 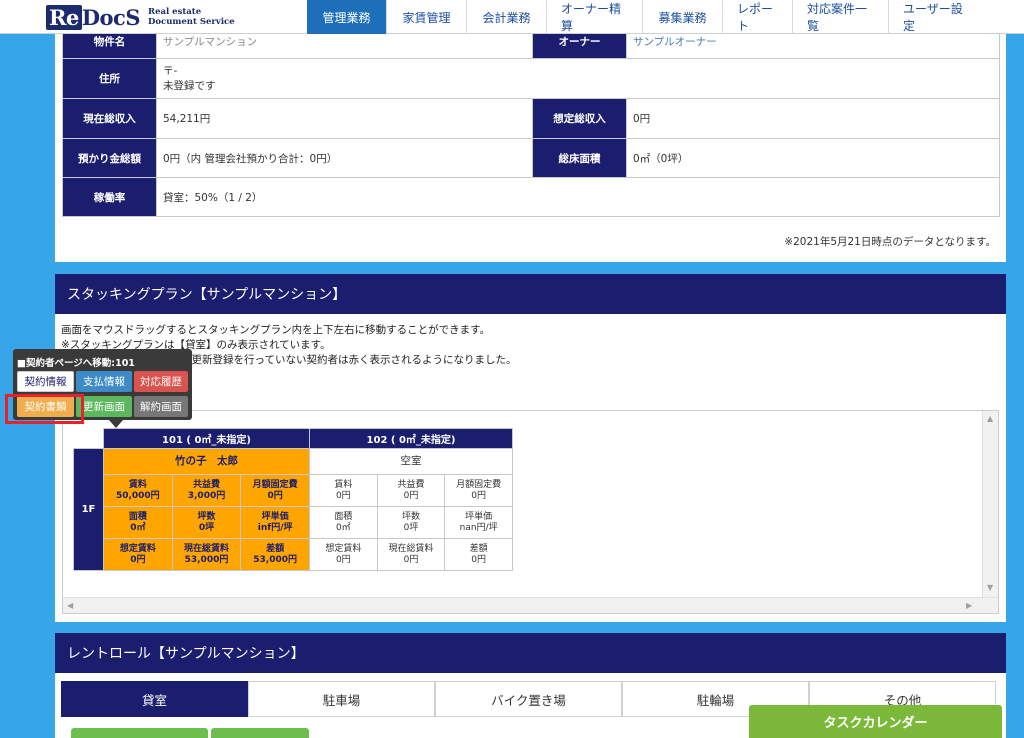 I want to click on nav-rent: 家賃管理, so click(x=427, y=17).